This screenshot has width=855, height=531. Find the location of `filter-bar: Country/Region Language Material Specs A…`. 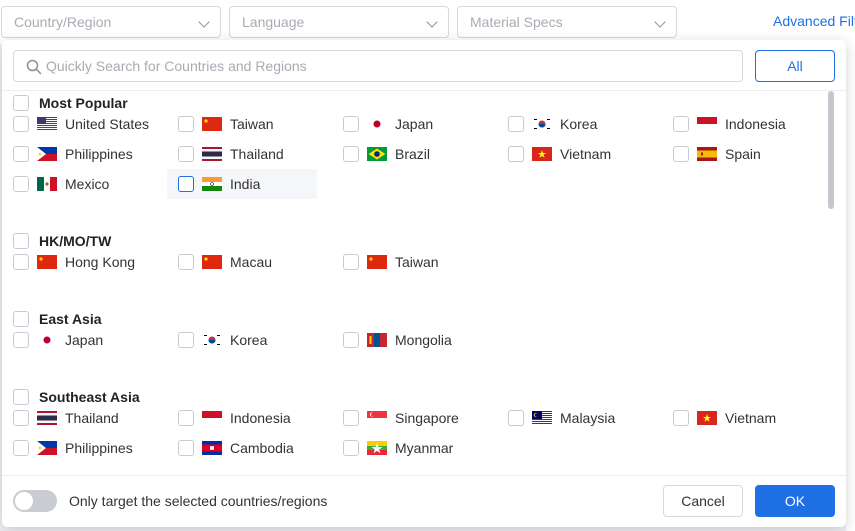

filter-bar: Country/Region Language Material Specs A… is located at coordinates (427, 22).